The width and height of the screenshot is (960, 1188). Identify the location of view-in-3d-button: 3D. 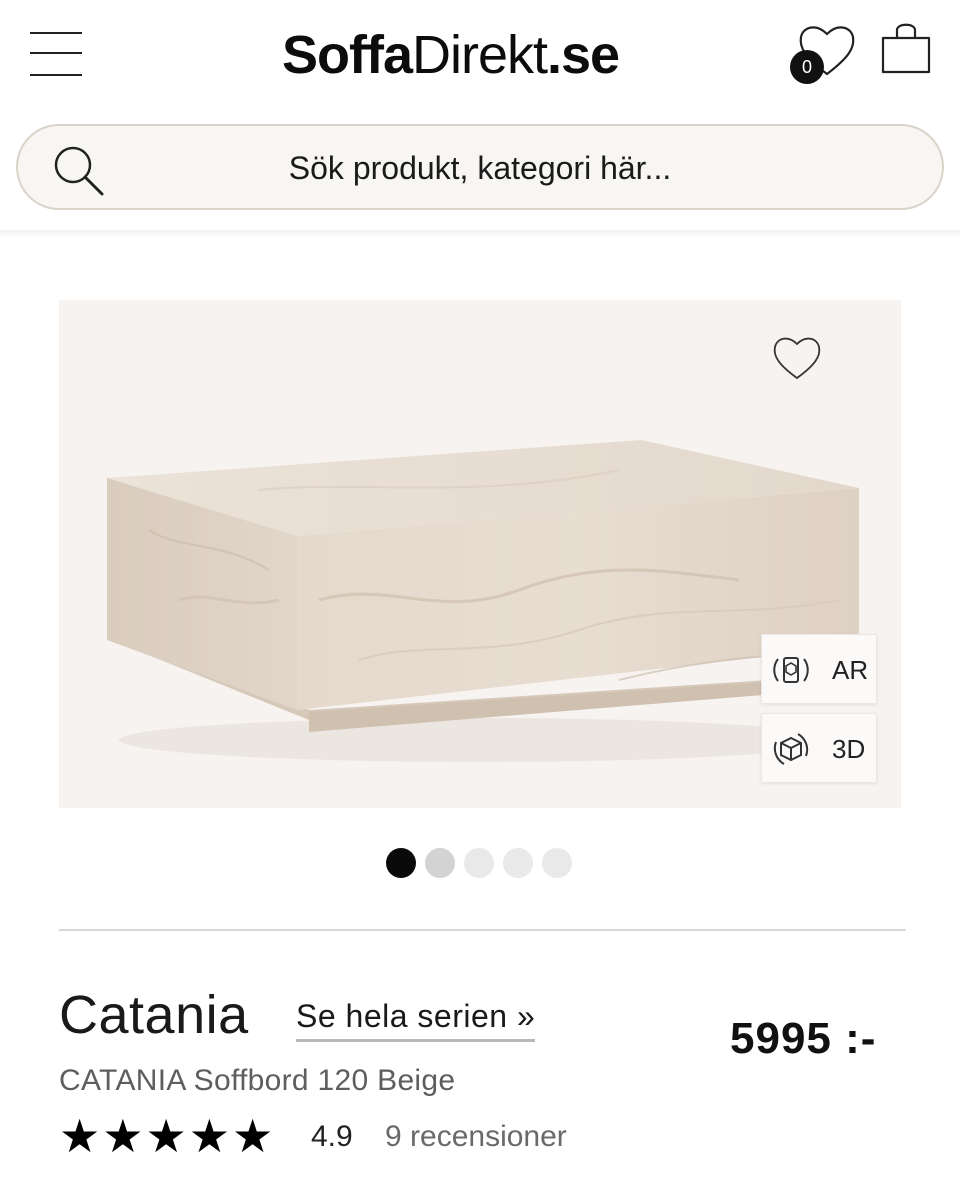
(819, 748).